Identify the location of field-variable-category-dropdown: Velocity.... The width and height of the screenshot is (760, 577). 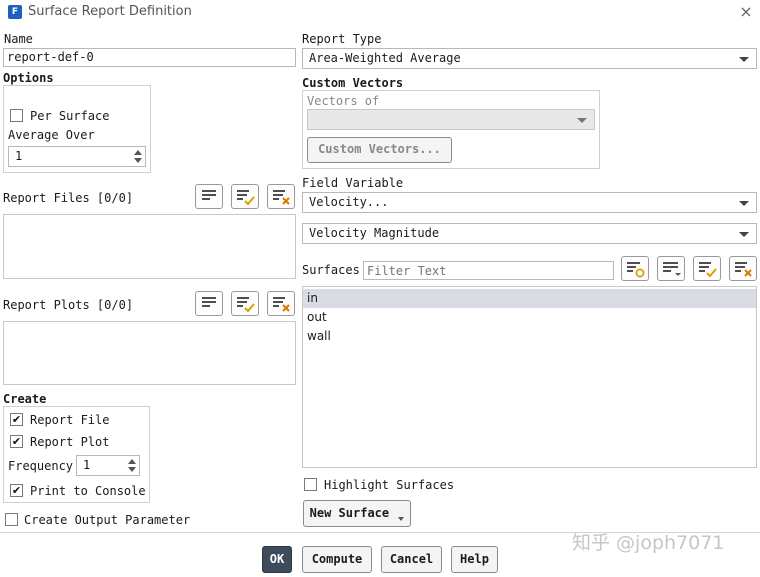
(529, 202).